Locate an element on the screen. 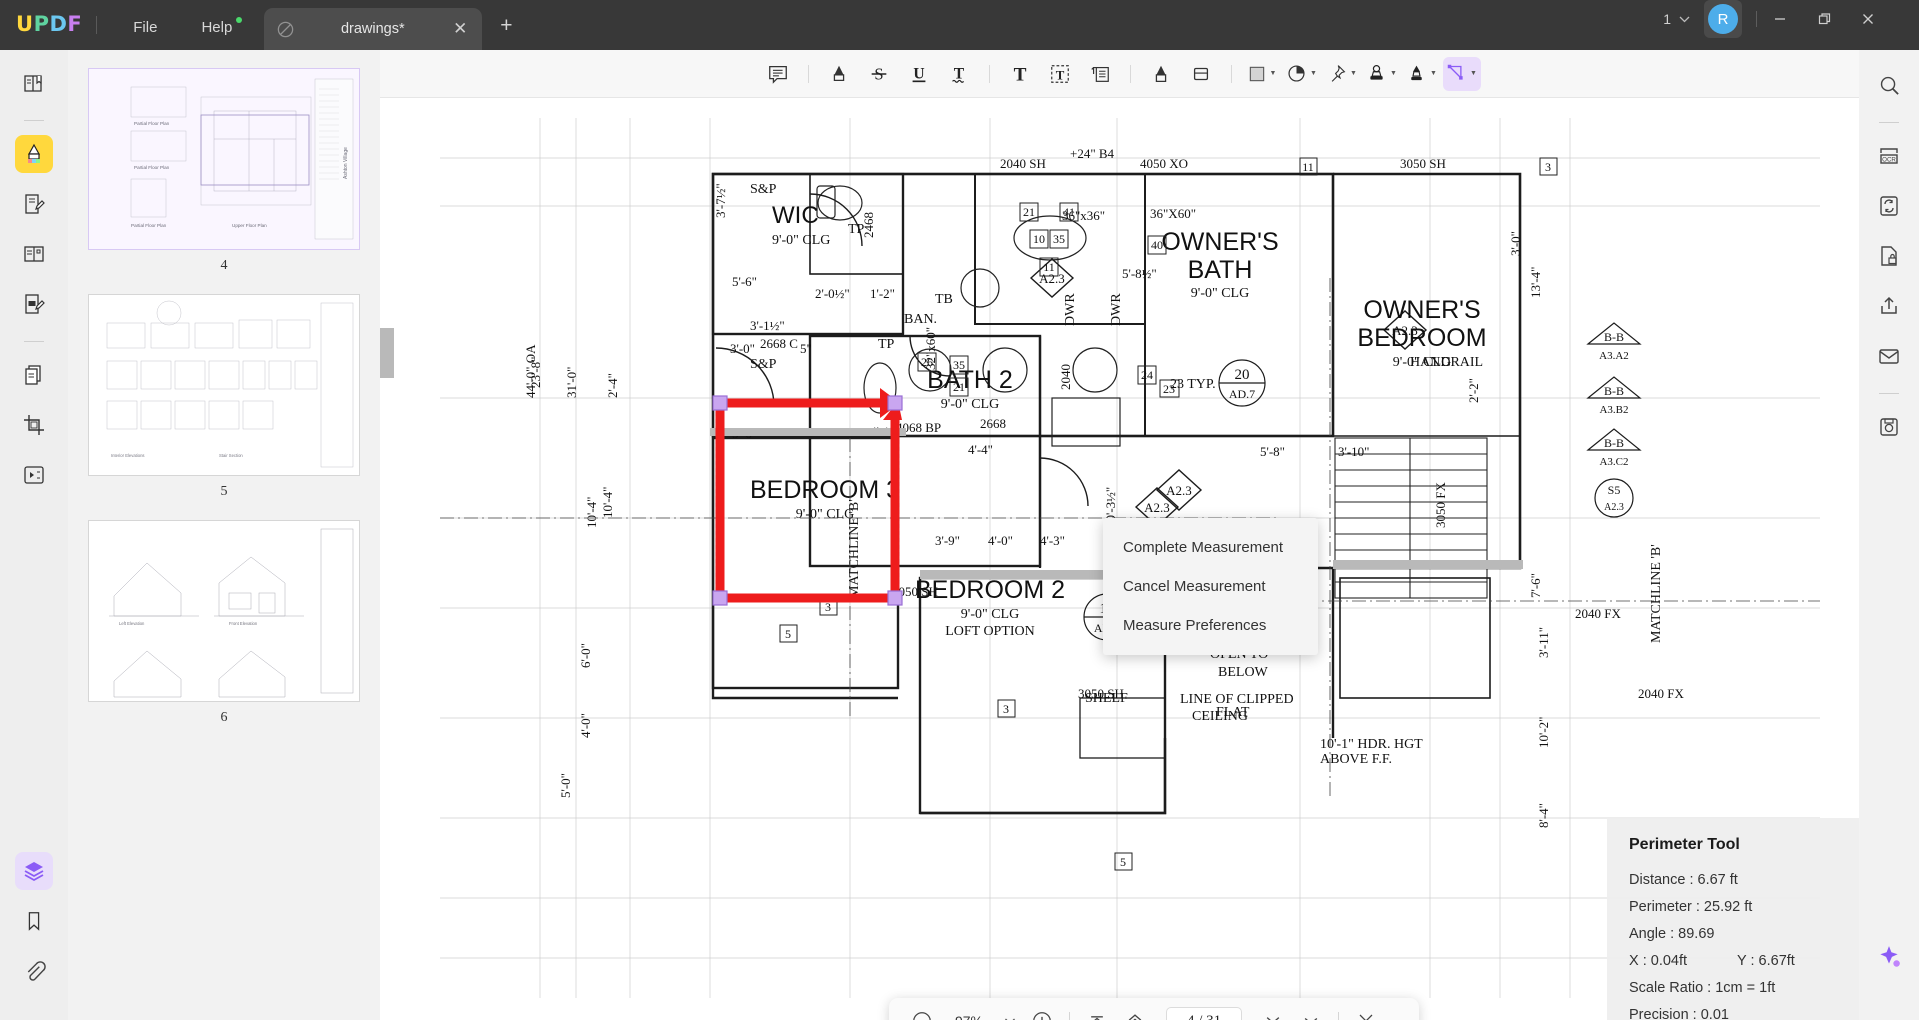  organize-pages-icon is located at coordinates (33, 375).